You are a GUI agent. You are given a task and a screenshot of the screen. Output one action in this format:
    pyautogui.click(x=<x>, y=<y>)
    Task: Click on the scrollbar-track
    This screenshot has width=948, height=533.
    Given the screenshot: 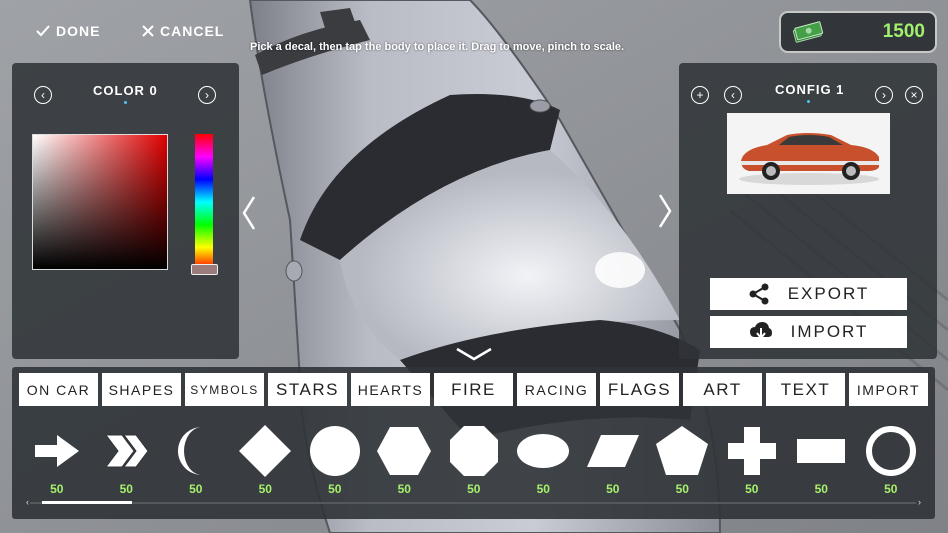 What is the action you would take?
    pyautogui.click(x=473, y=503)
    